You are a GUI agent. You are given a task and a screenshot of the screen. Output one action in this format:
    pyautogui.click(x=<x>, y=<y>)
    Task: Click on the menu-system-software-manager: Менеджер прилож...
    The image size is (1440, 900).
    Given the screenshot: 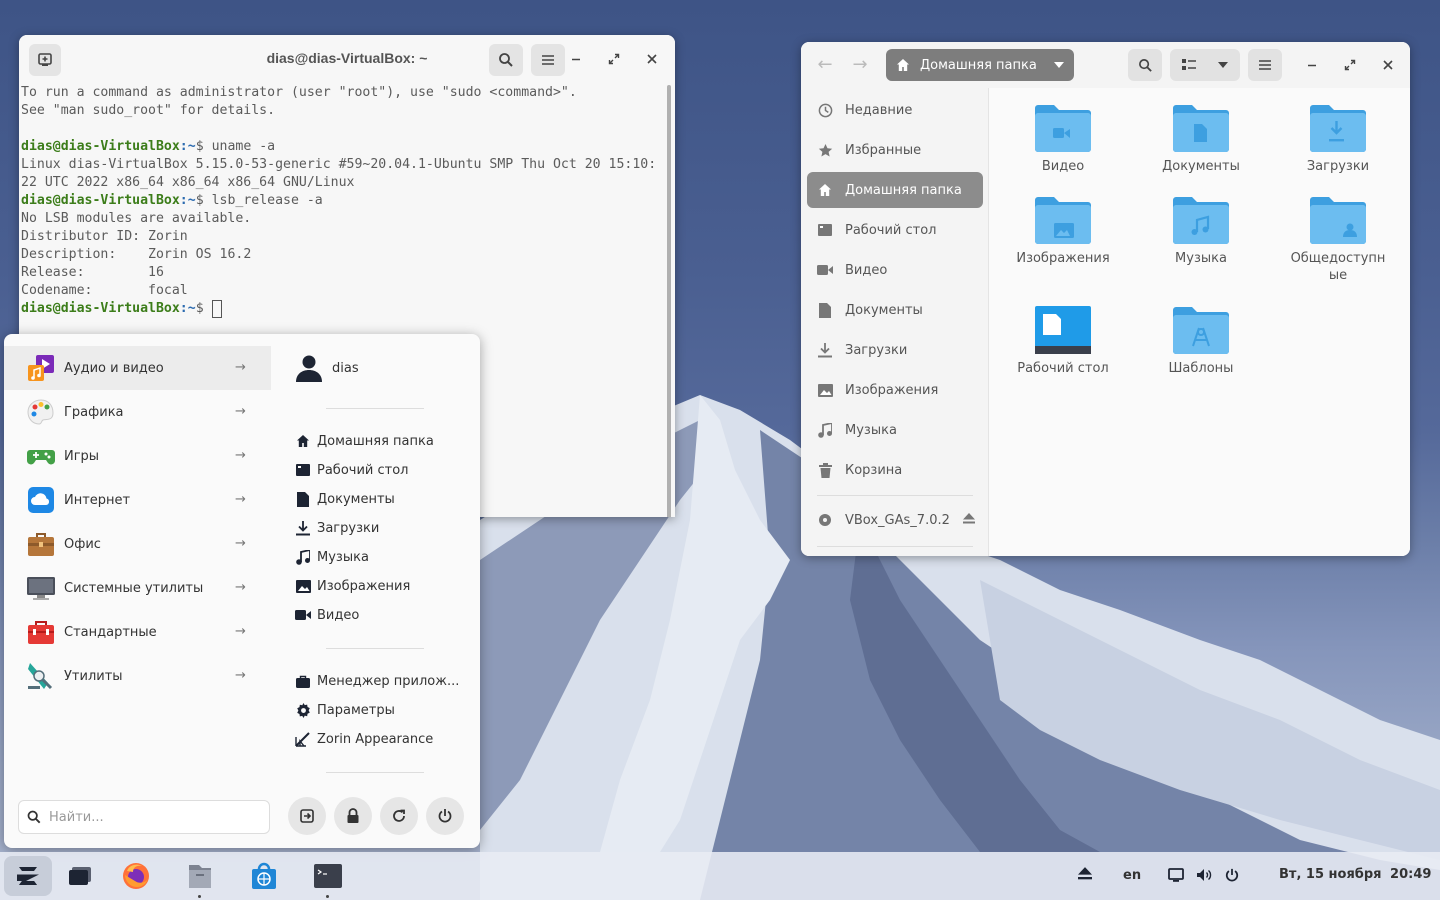 What is the action you would take?
    pyautogui.click(x=377, y=681)
    